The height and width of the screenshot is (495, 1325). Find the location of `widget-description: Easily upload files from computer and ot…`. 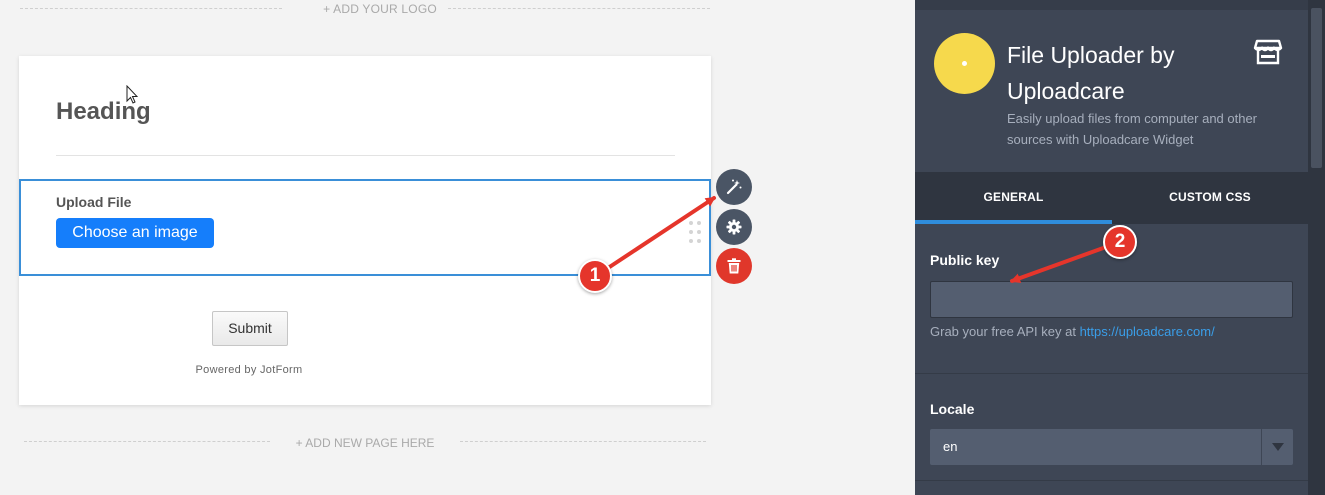

widget-description: Easily upload files from computer and ot… is located at coordinates (1132, 129).